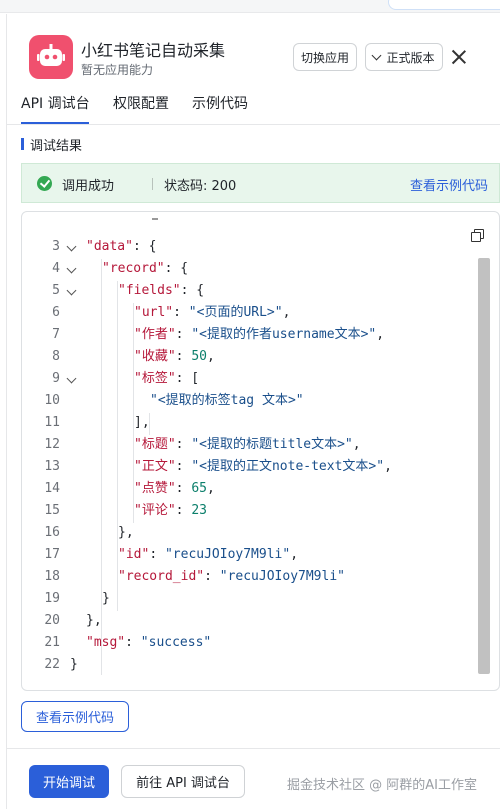  What do you see at coordinates (51, 57) in the screenshot?
I see `robot-icon` at bounding box center [51, 57].